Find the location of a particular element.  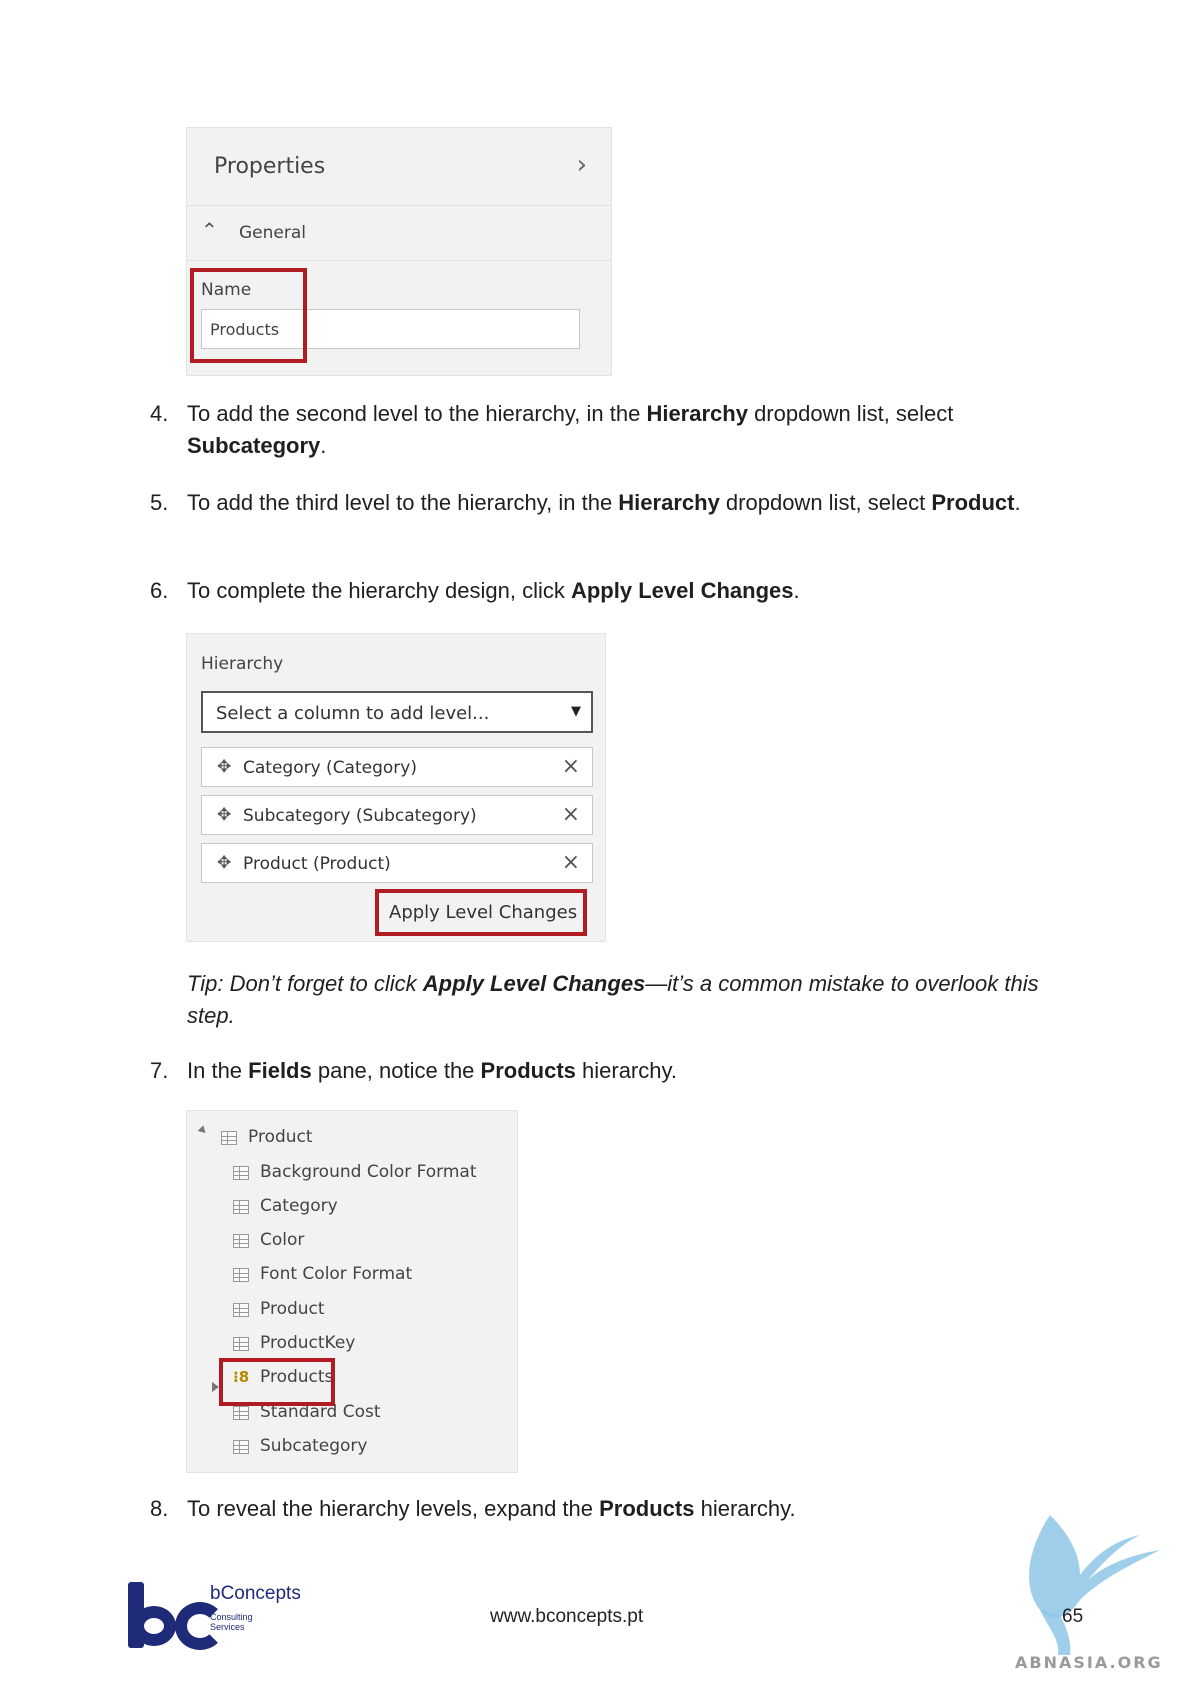

chevron-right-icon: › is located at coordinates (582, 165).